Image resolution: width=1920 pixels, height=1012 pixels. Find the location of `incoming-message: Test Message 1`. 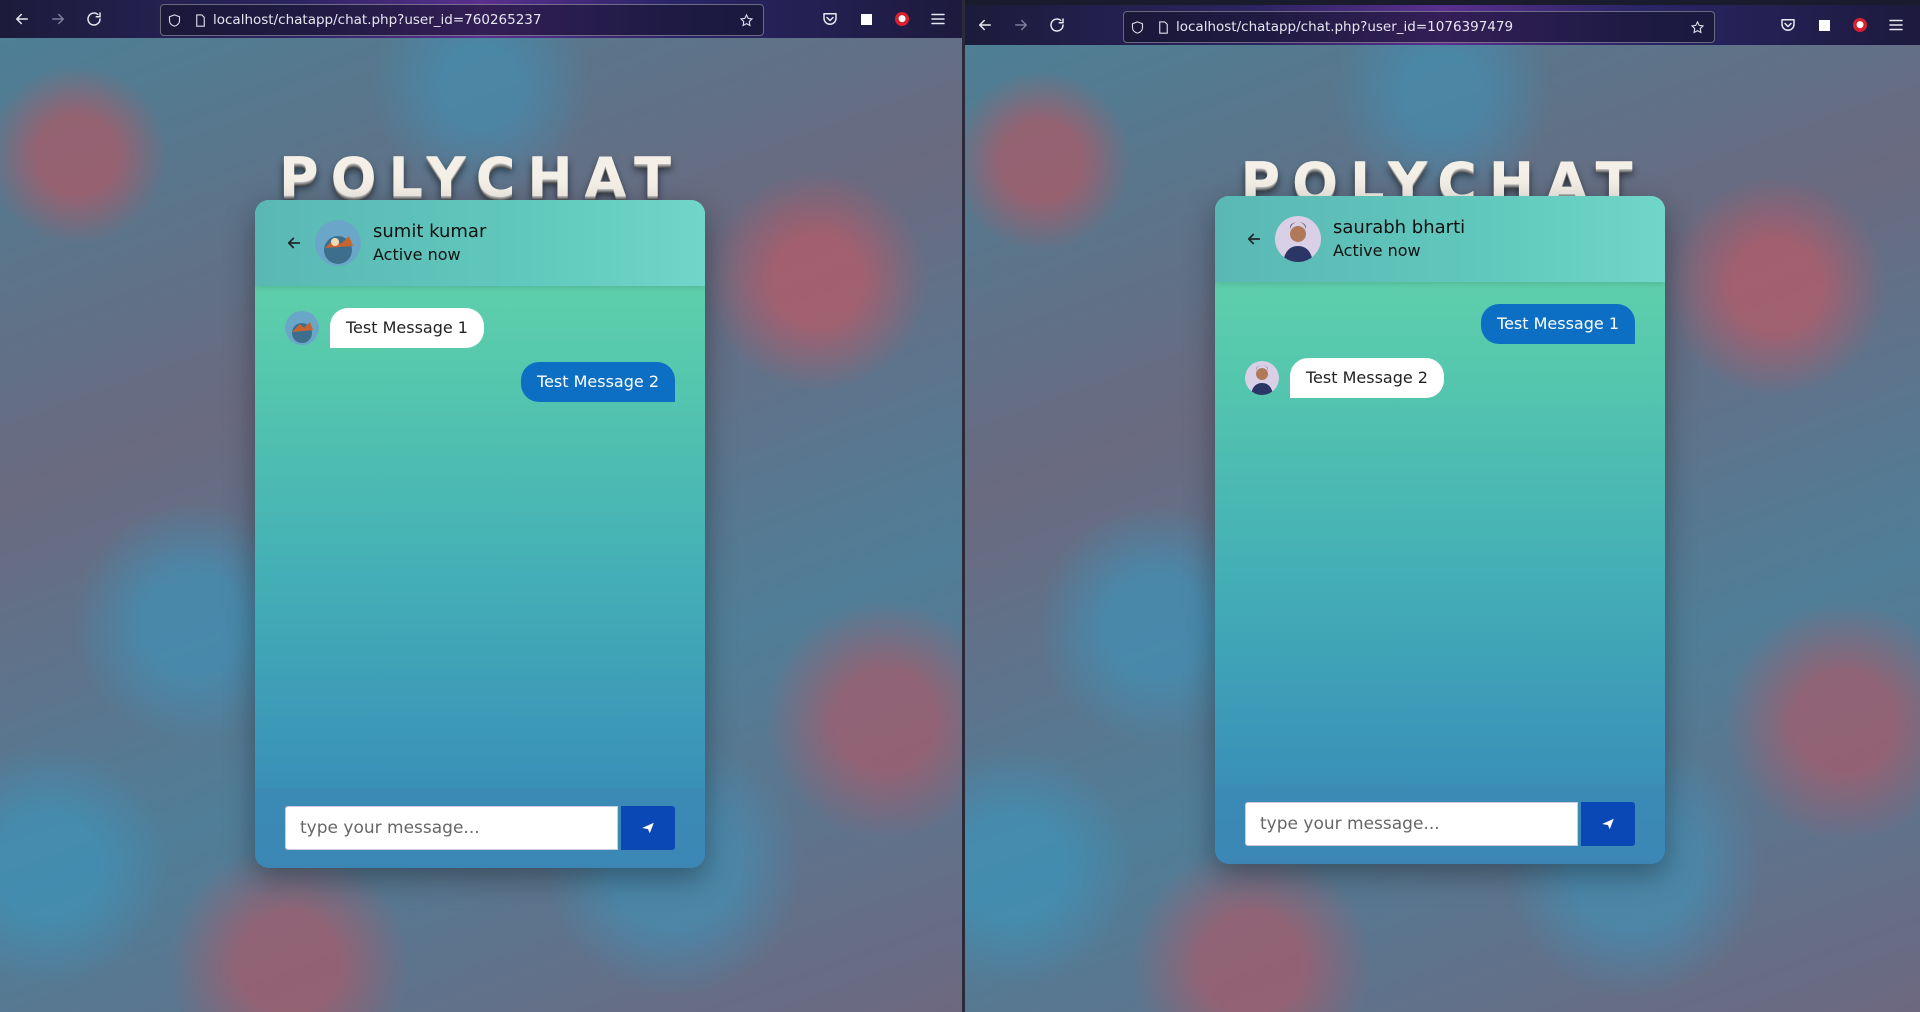

incoming-message: Test Message 1 is located at coordinates (480, 328).